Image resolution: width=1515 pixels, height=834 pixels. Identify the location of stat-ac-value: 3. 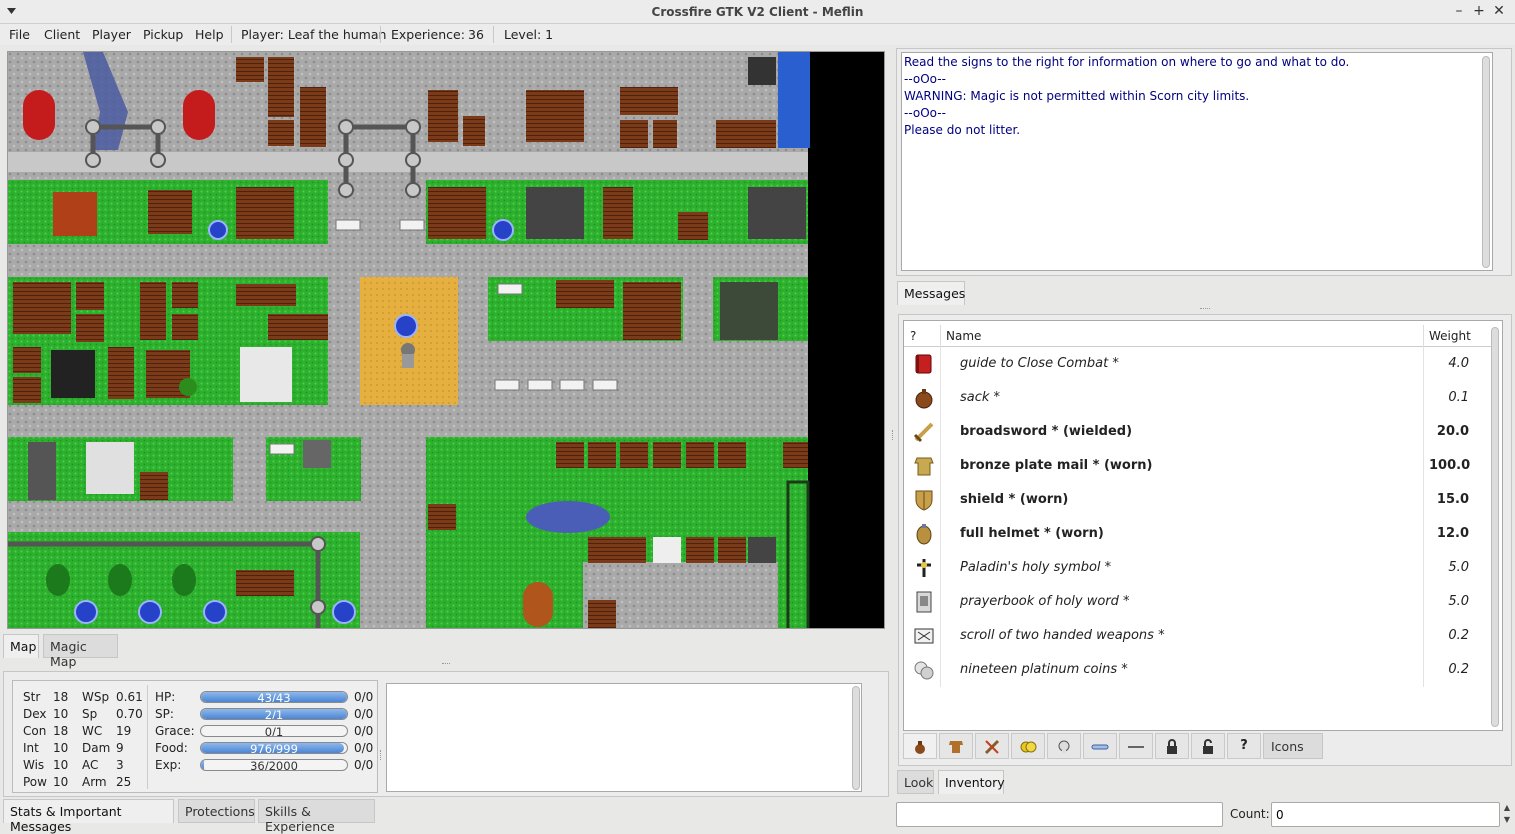
(120, 765).